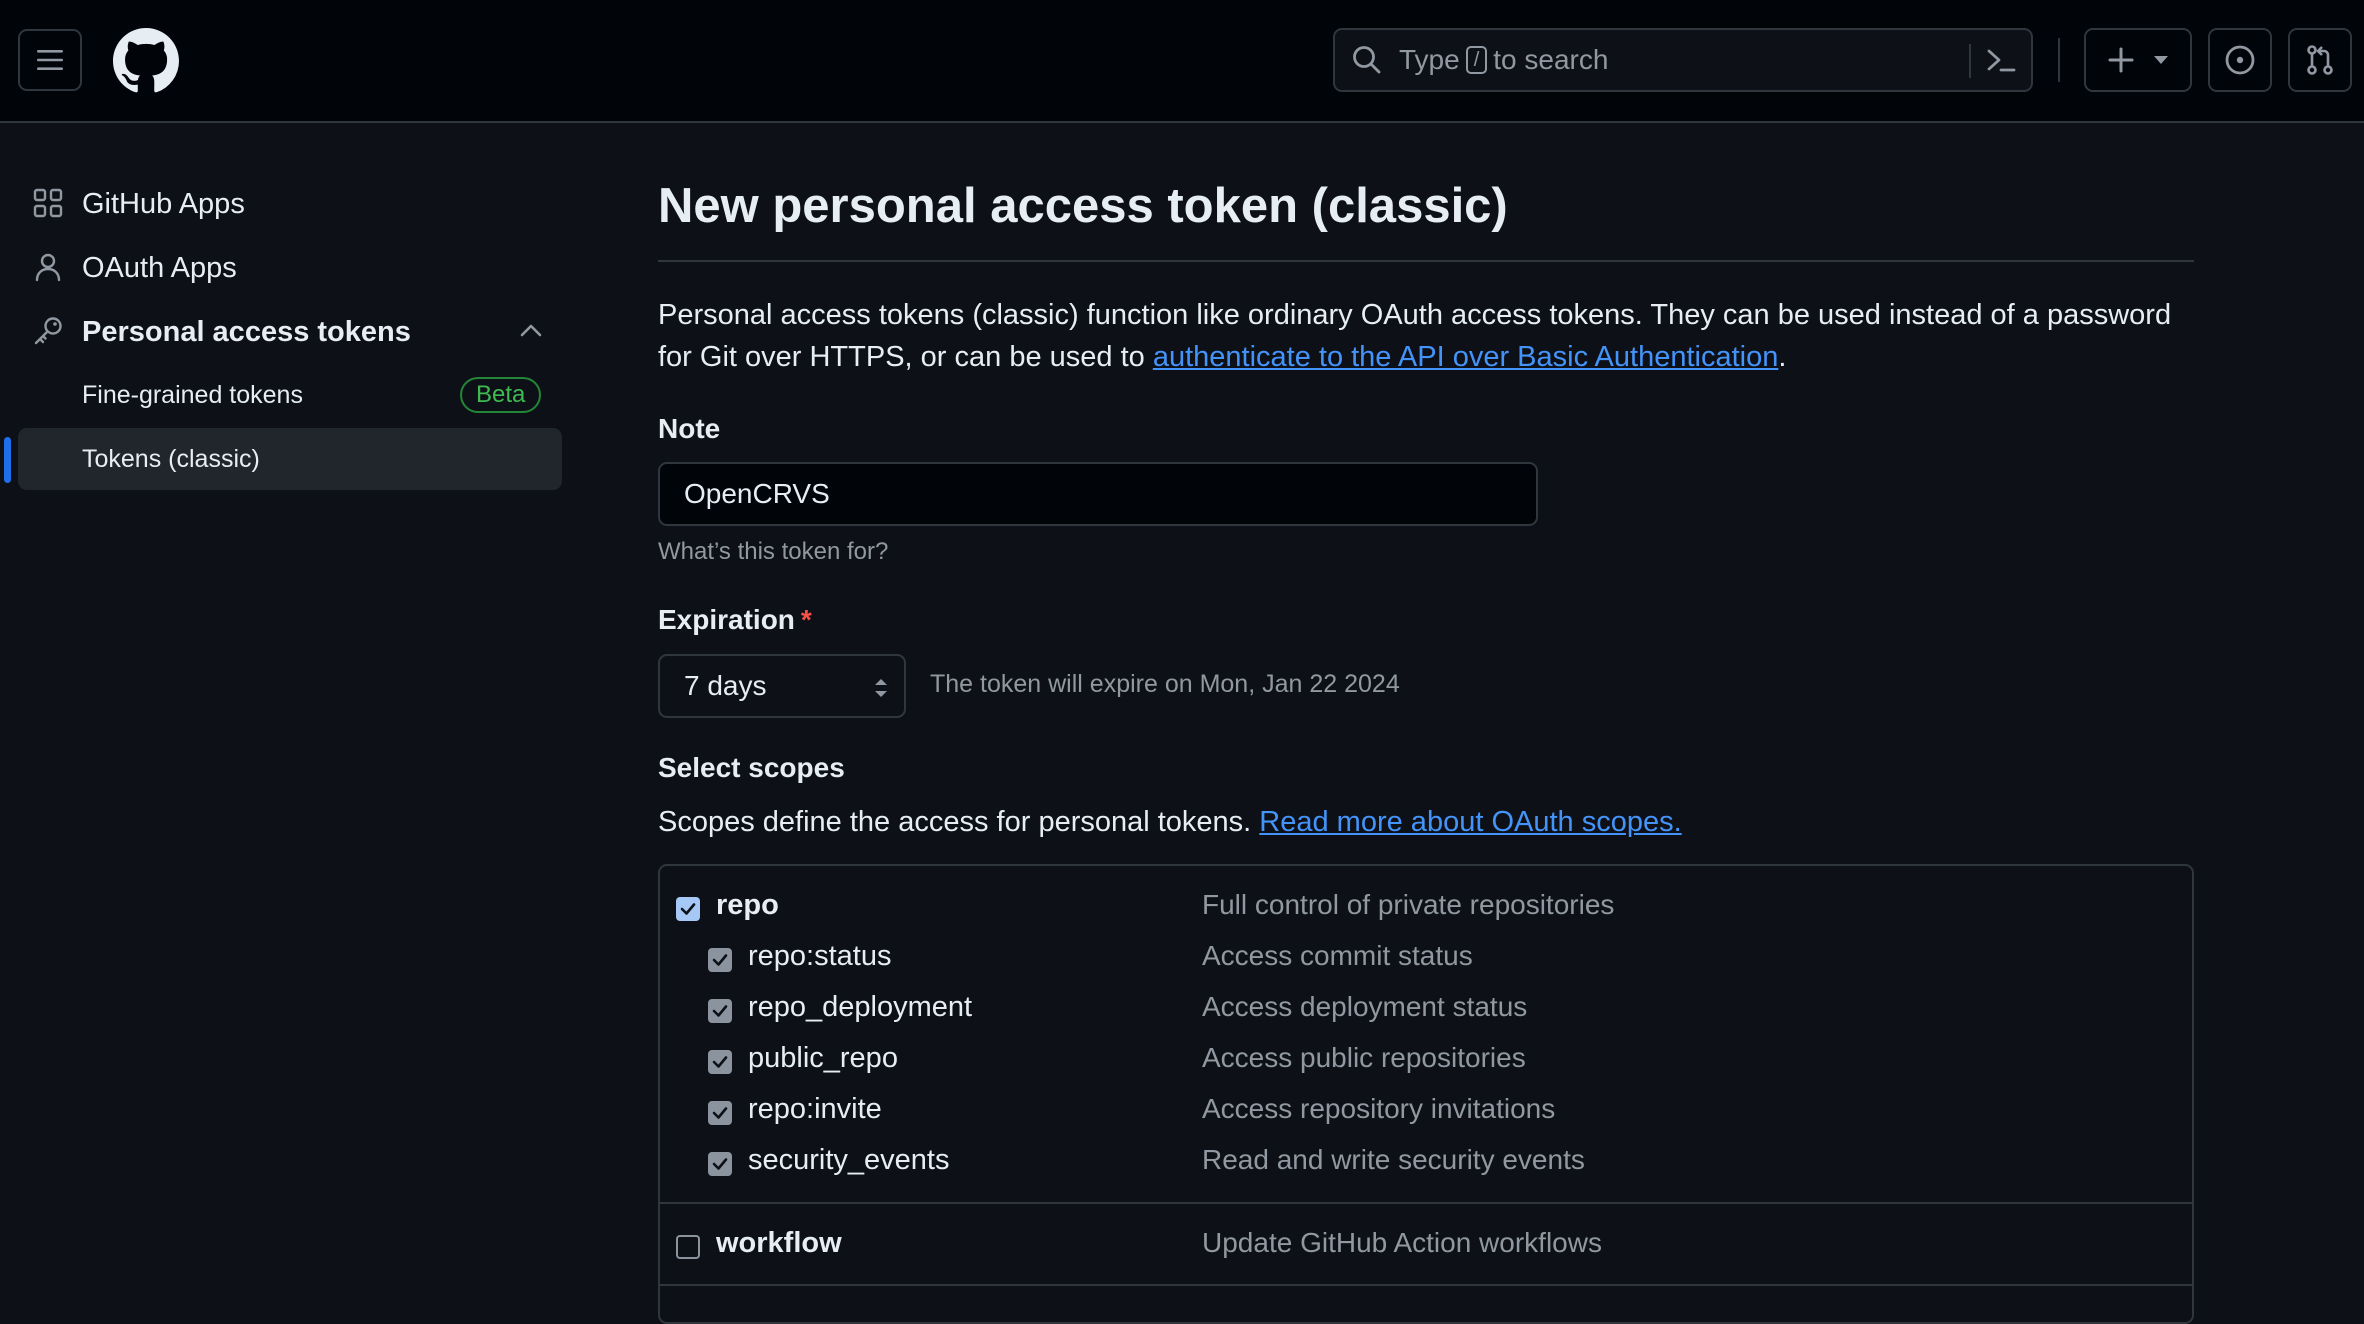 The image size is (2364, 1324). What do you see at coordinates (1476, 60) in the screenshot?
I see `slash-key-hint: /` at bounding box center [1476, 60].